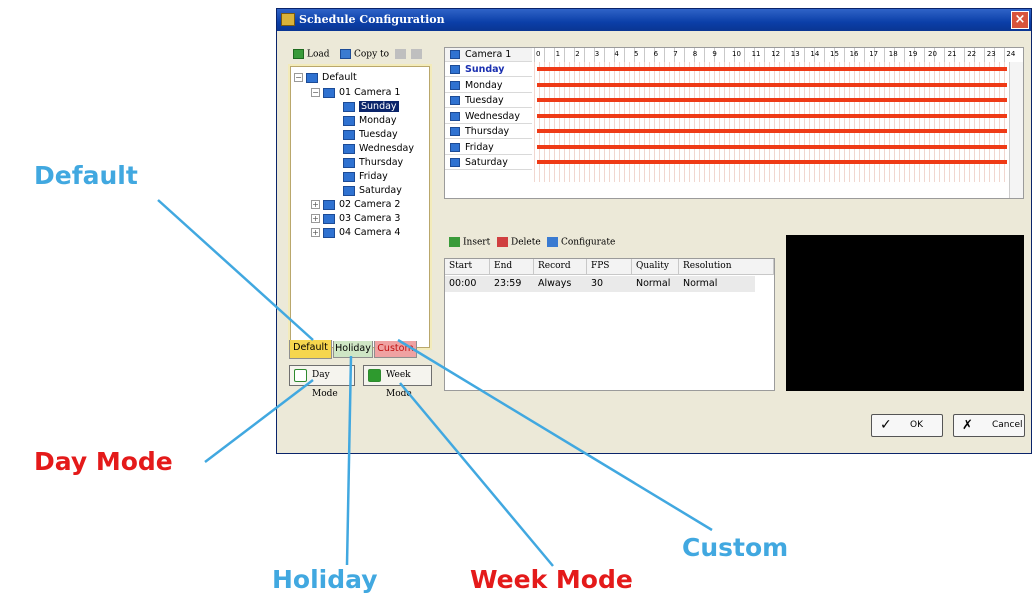 This screenshot has height=599, width=1032. Describe the element at coordinates (371, 107) in the screenshot. I see `tree-node-sunday: Sunday` at that location.